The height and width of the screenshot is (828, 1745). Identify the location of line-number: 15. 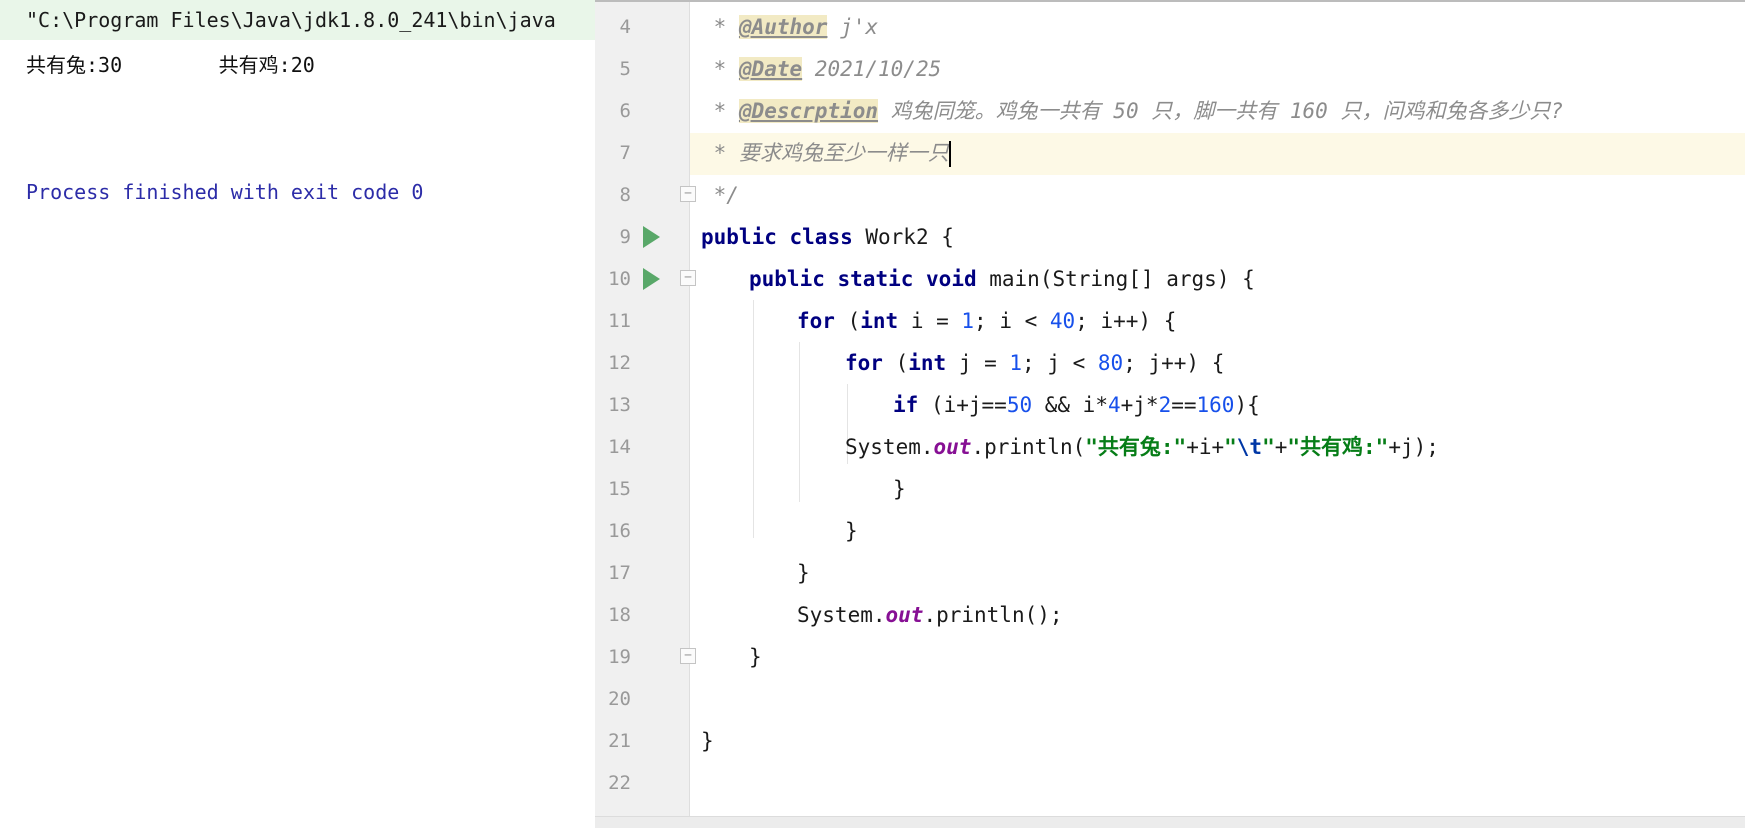
(619, 489).